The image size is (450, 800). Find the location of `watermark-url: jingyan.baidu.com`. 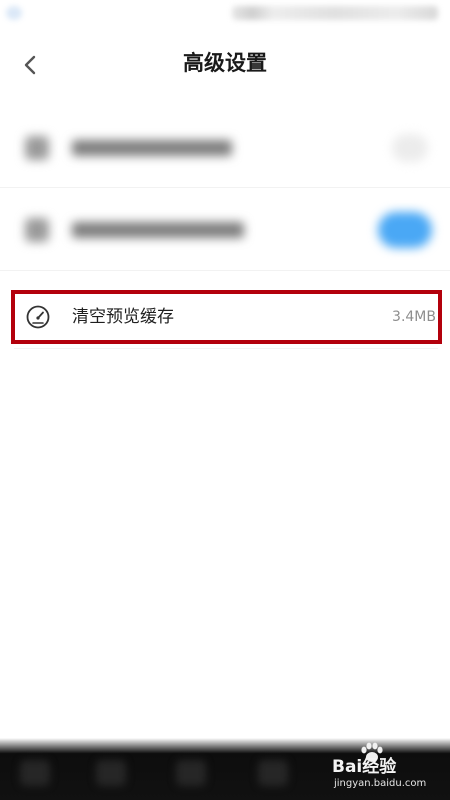

watermark-url: jingyan.baidu.com is located at coordinates (380, 783).